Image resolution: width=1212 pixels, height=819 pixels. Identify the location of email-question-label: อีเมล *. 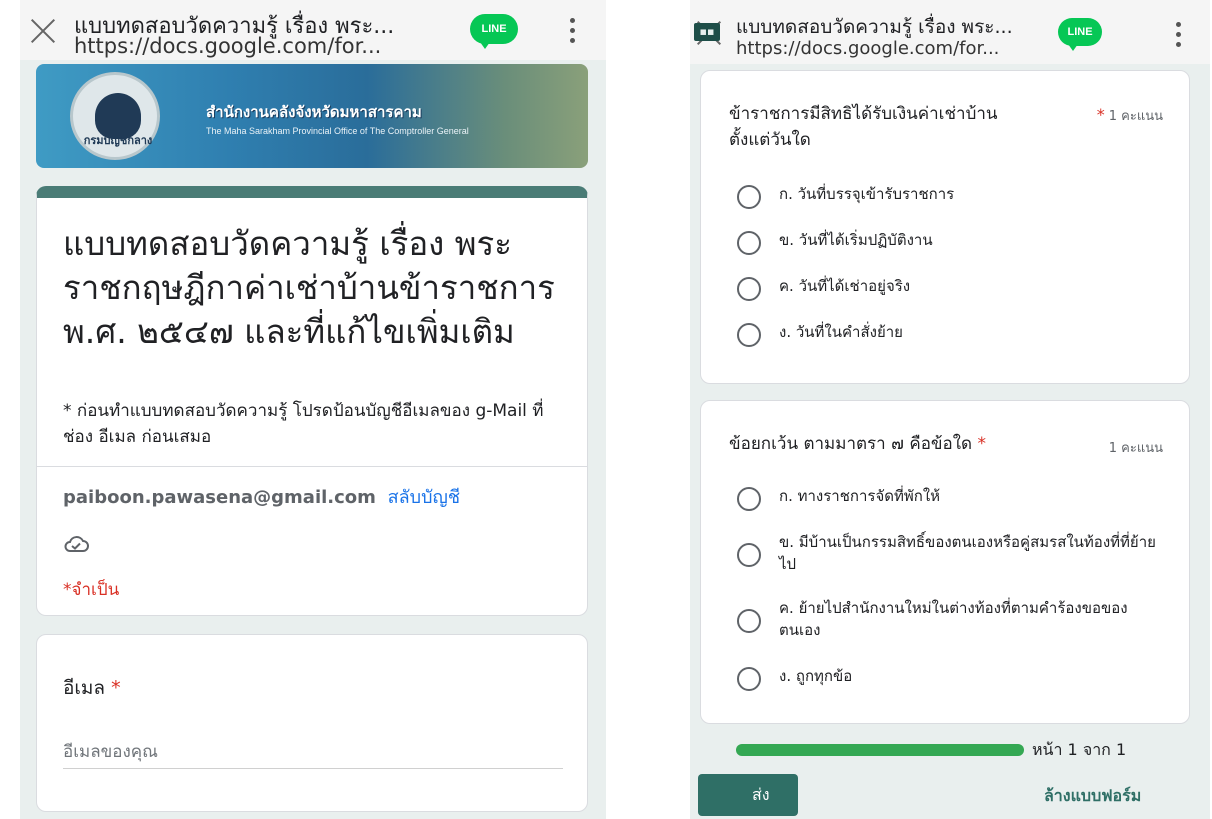
(92, 688).